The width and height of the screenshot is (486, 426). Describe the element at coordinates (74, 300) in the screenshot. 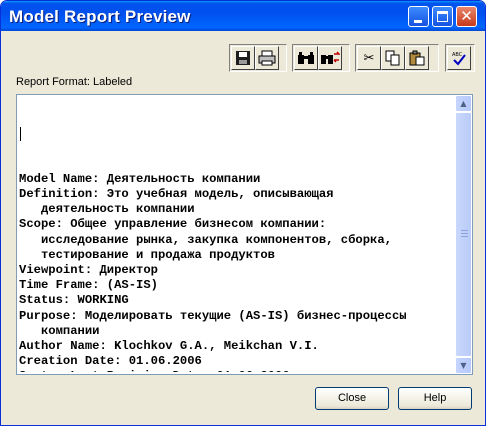

I see `report-line: Status: WORKING` at that location.